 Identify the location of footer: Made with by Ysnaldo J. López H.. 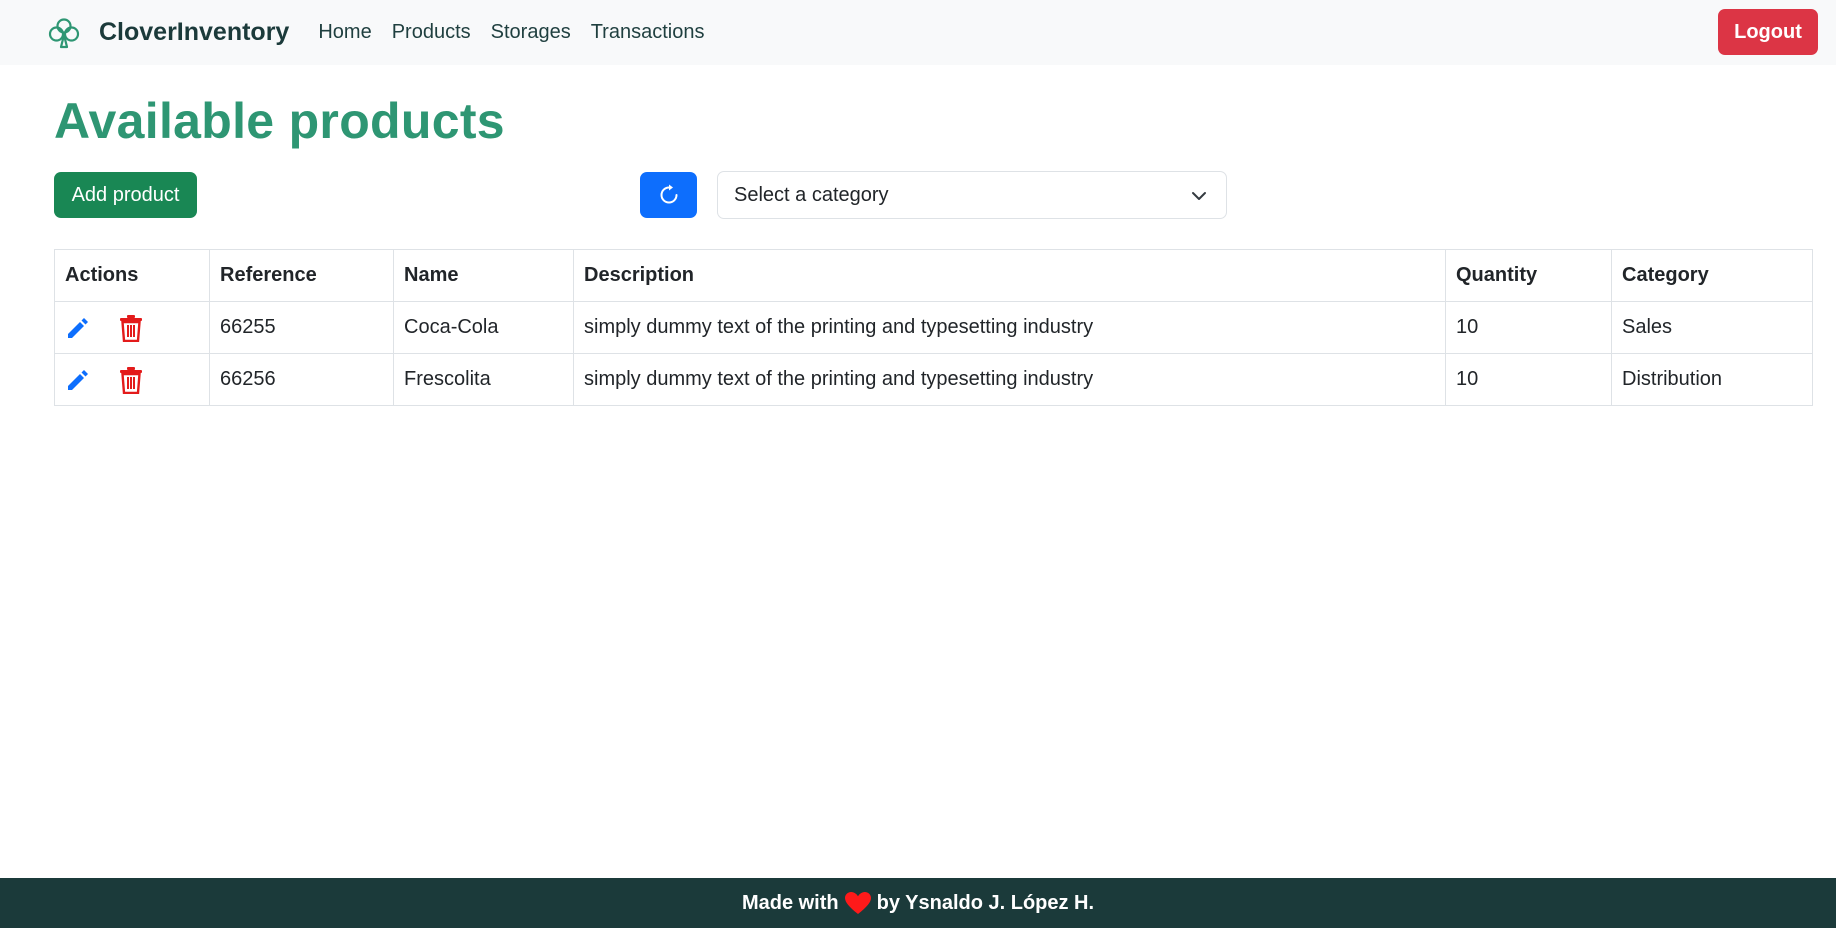
(918, 903).